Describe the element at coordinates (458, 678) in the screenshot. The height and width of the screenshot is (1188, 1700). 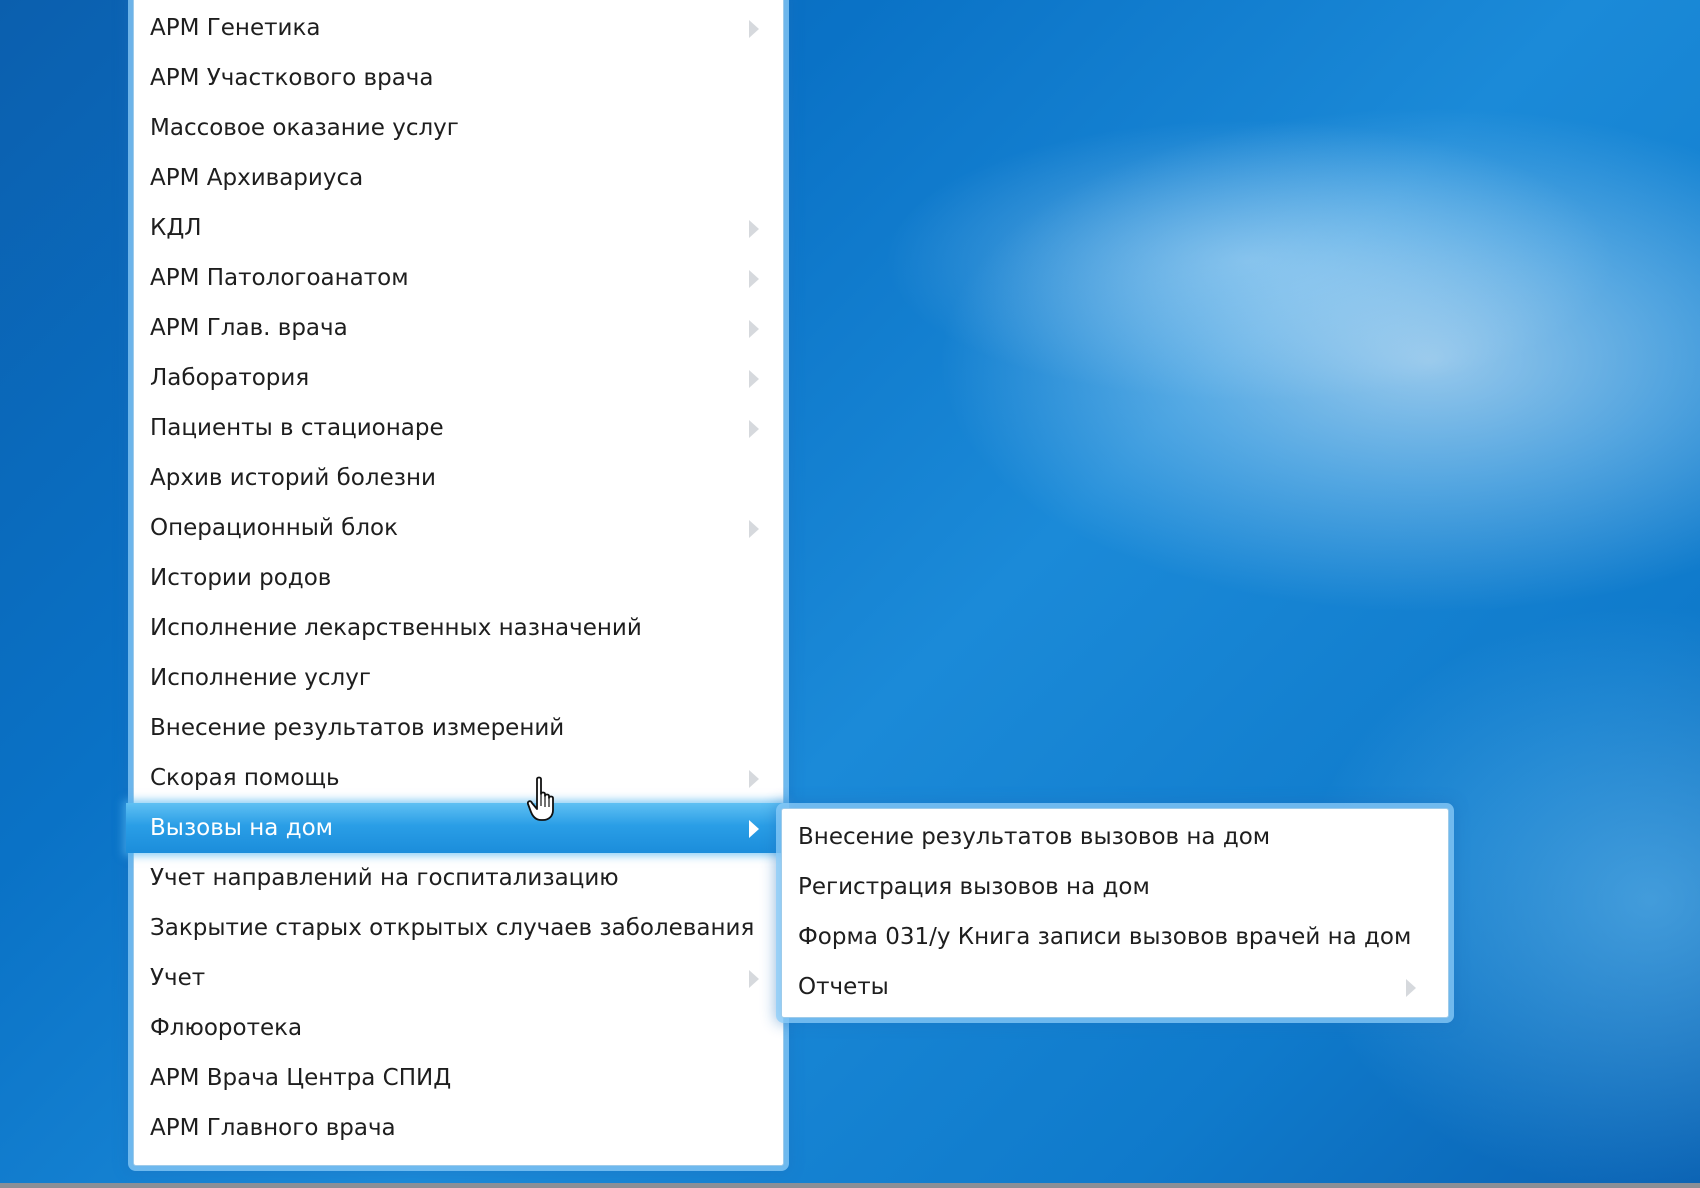
I see `main-menu-item-14: Исполнение услуг` at that location.